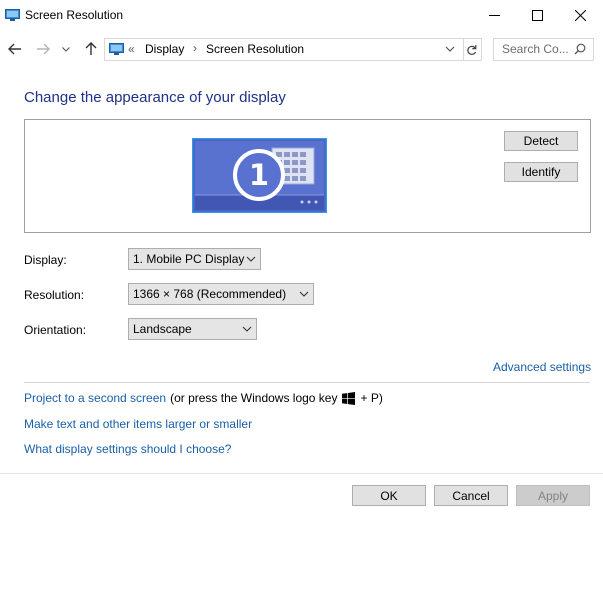  I want to click on ok-button: OK, so click(389, 495).